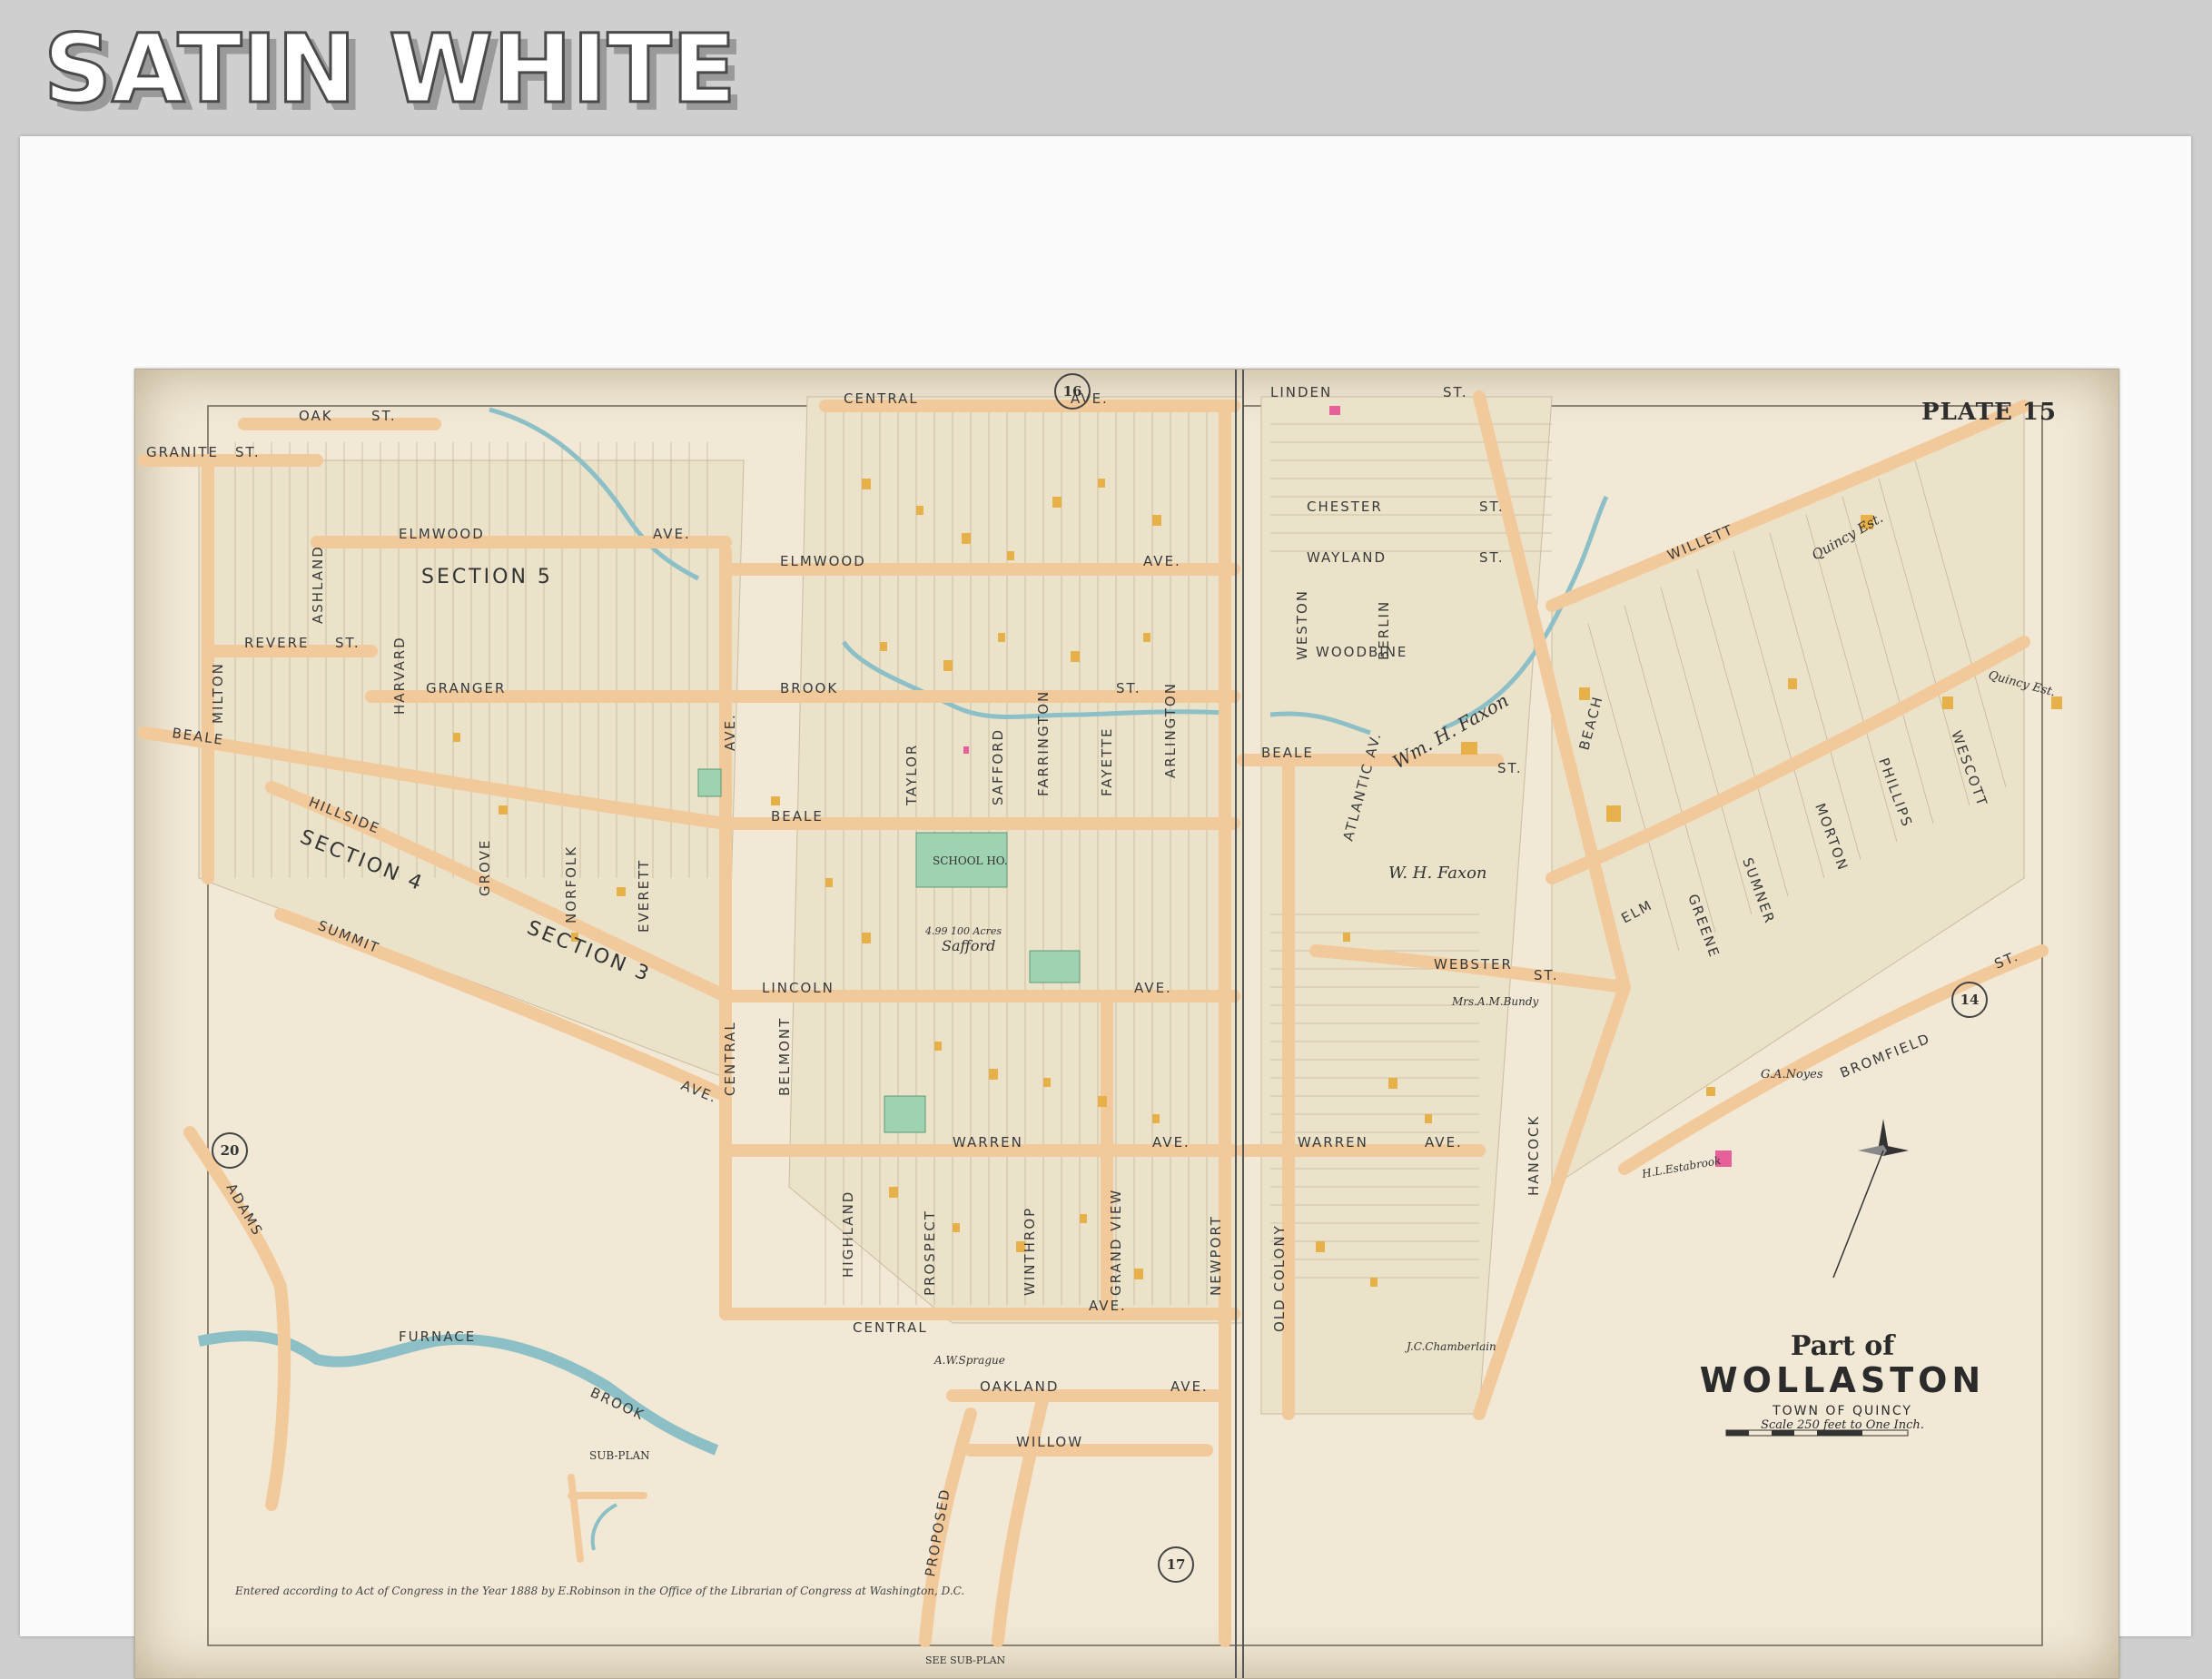 The width and height of the screenshot is (2212, 1679). Describe the element at coordinates (1016, 860) in the screenshot. I see `lot-area-center` at that location.